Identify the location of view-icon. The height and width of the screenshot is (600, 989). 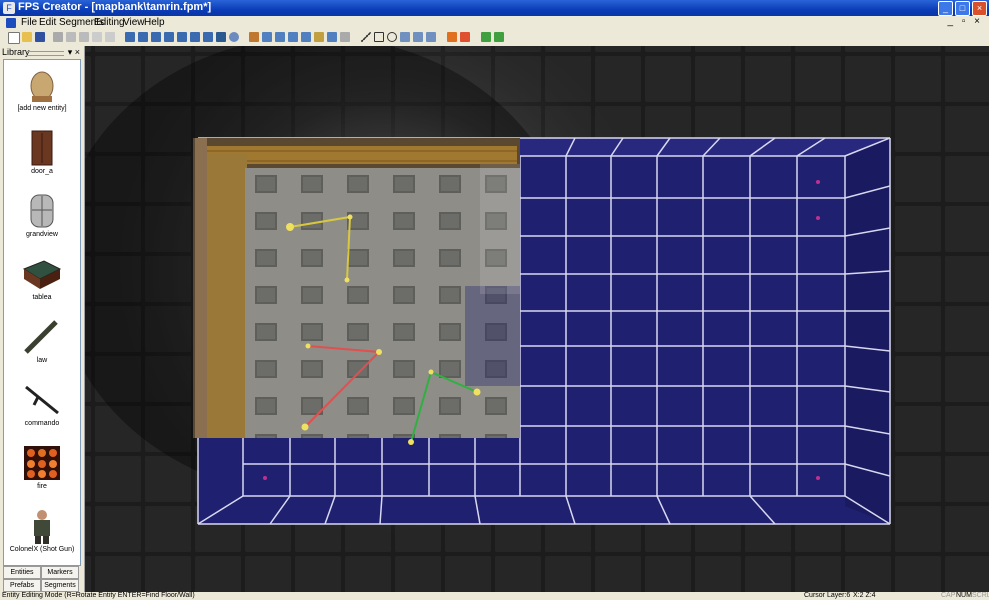
(130, 37).